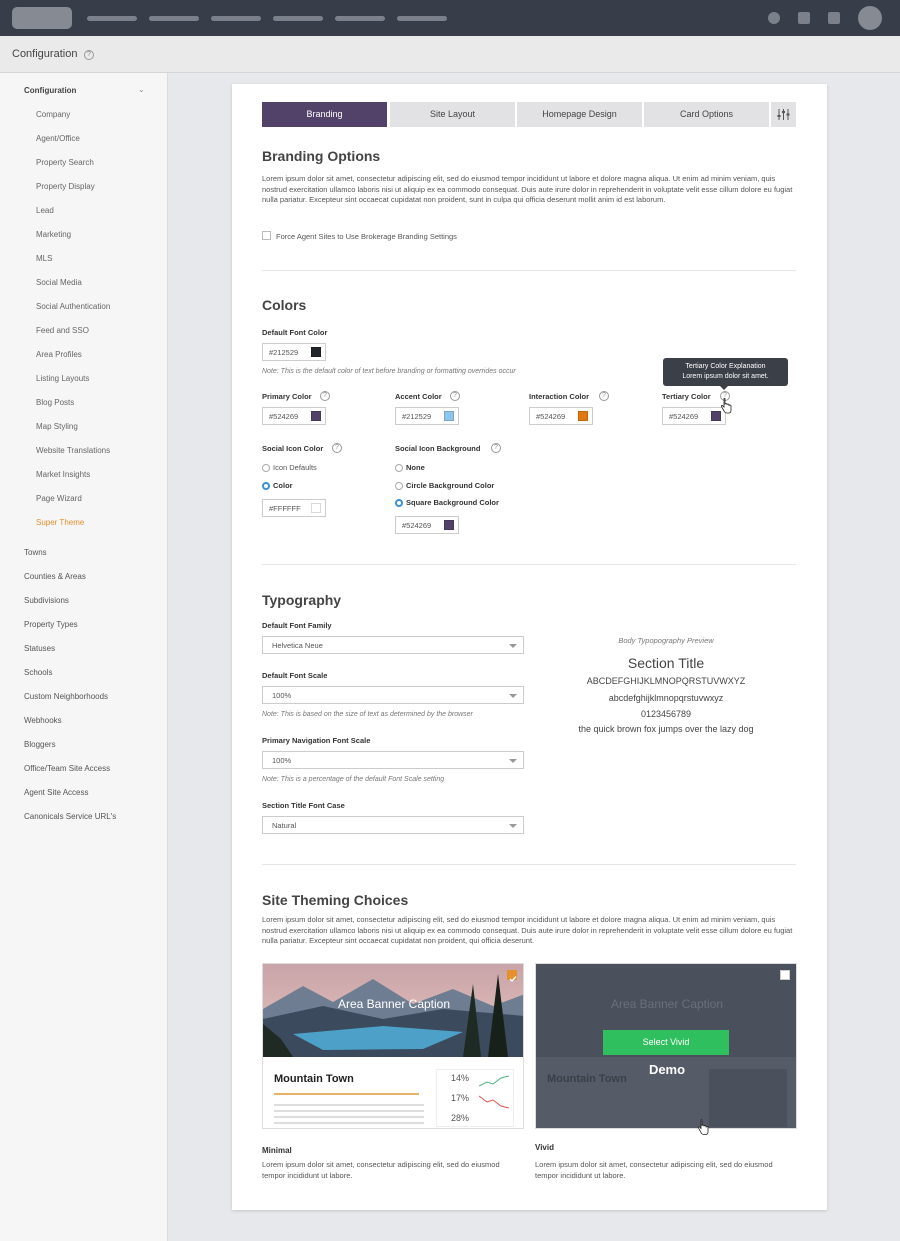 Image resolution: width=900 pixels, height=1241 pixels. What do you see at coordinates (60, 522) in the screenshot?
I see `sidebar-item-super-theme: Super Theme` at bounding box center [60, 522].